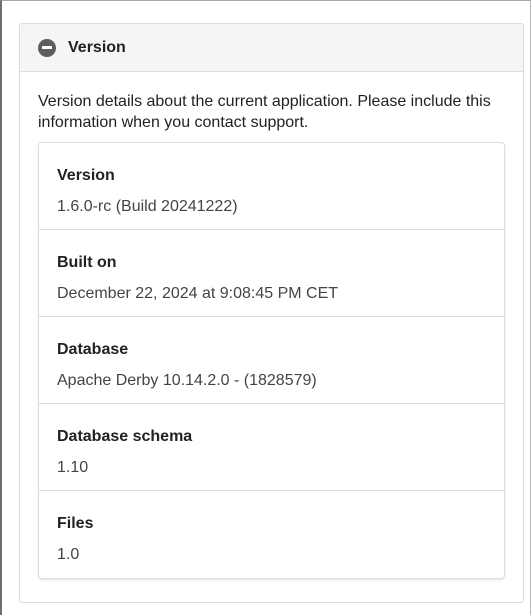  What do you see at coordinates (271, 48) in the screenshot?
I see `version-panel-header: Version` at bounding box center [271, 48].